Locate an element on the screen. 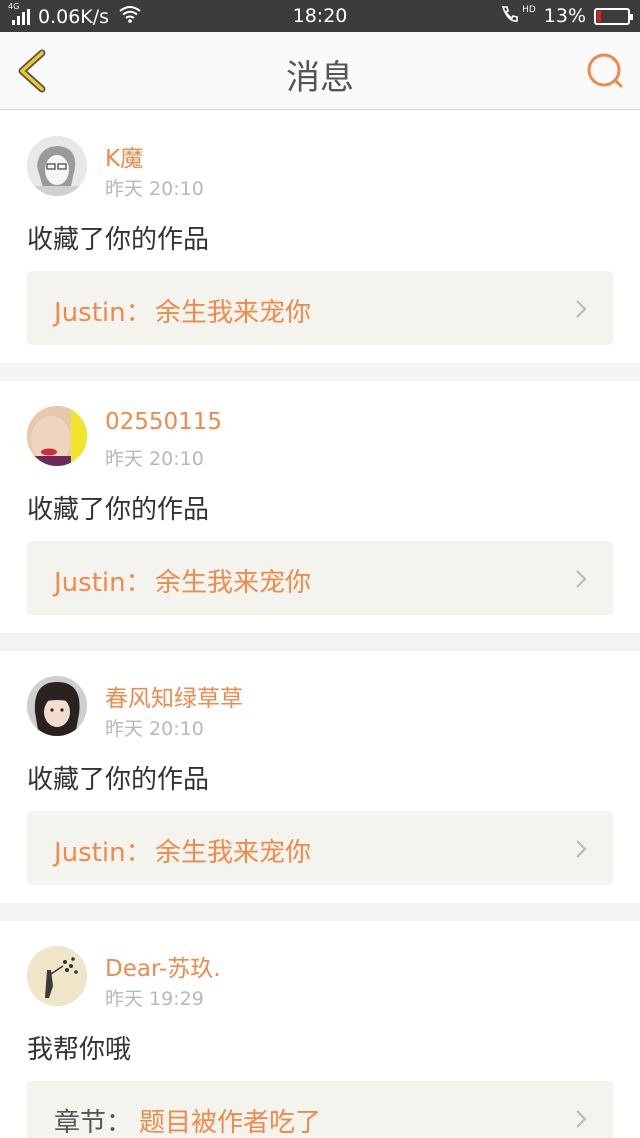 Image resolution: width=640 pixels, height=1138 pixels. username: 春风知绿草草 is located at coordinates (174, 696).